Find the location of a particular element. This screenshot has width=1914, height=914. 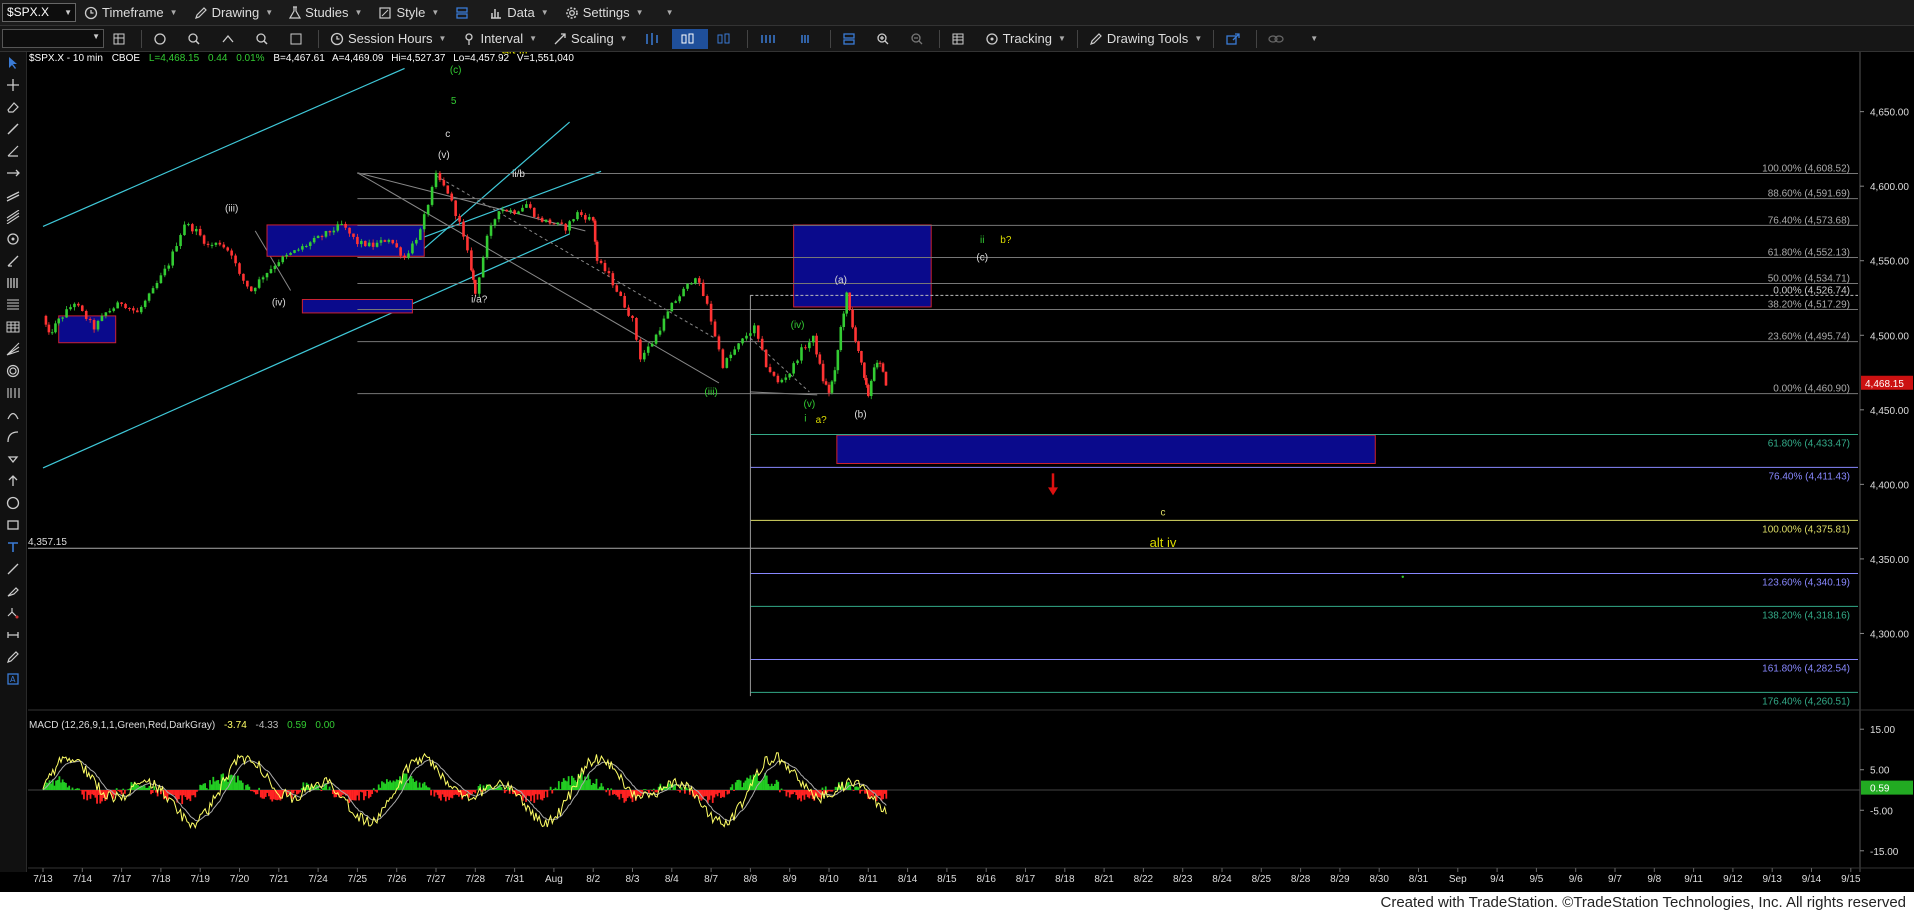

more-menu: ▼ is located at coordinates (667, 12).